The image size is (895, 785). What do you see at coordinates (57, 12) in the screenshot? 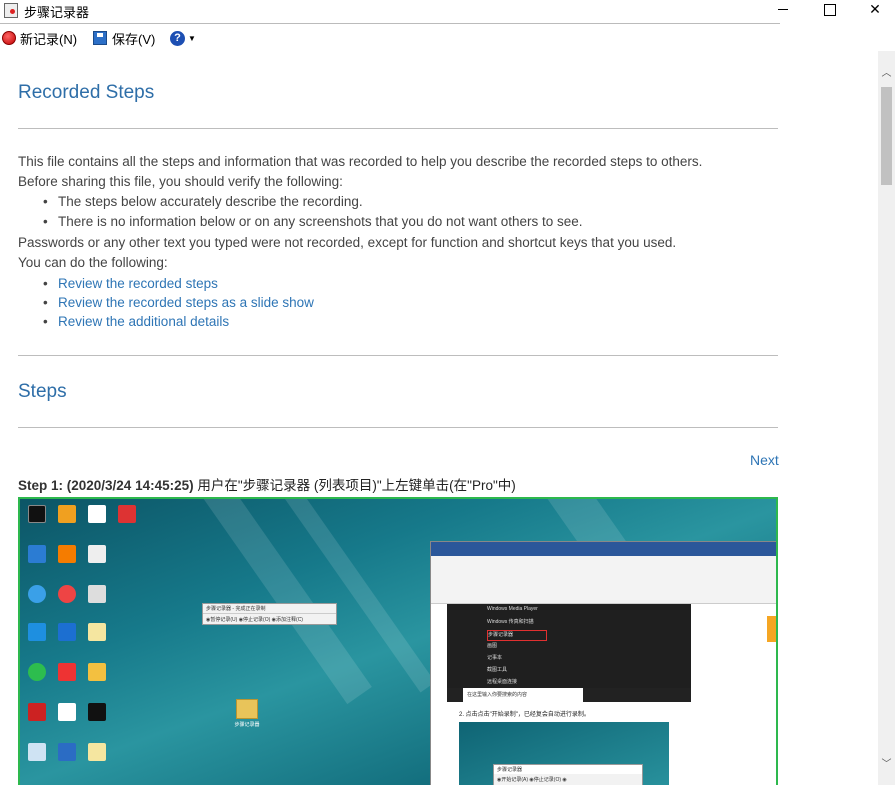
I see `window-title: 步骤记录器` at bounding box center [57, 12].